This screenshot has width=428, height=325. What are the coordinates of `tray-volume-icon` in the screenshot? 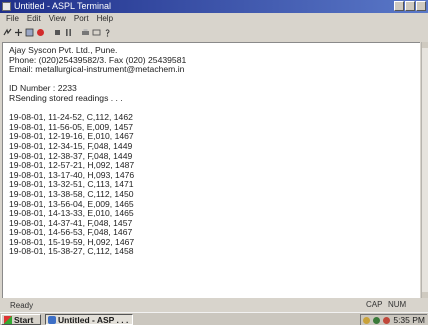 It's located at (376, 320).